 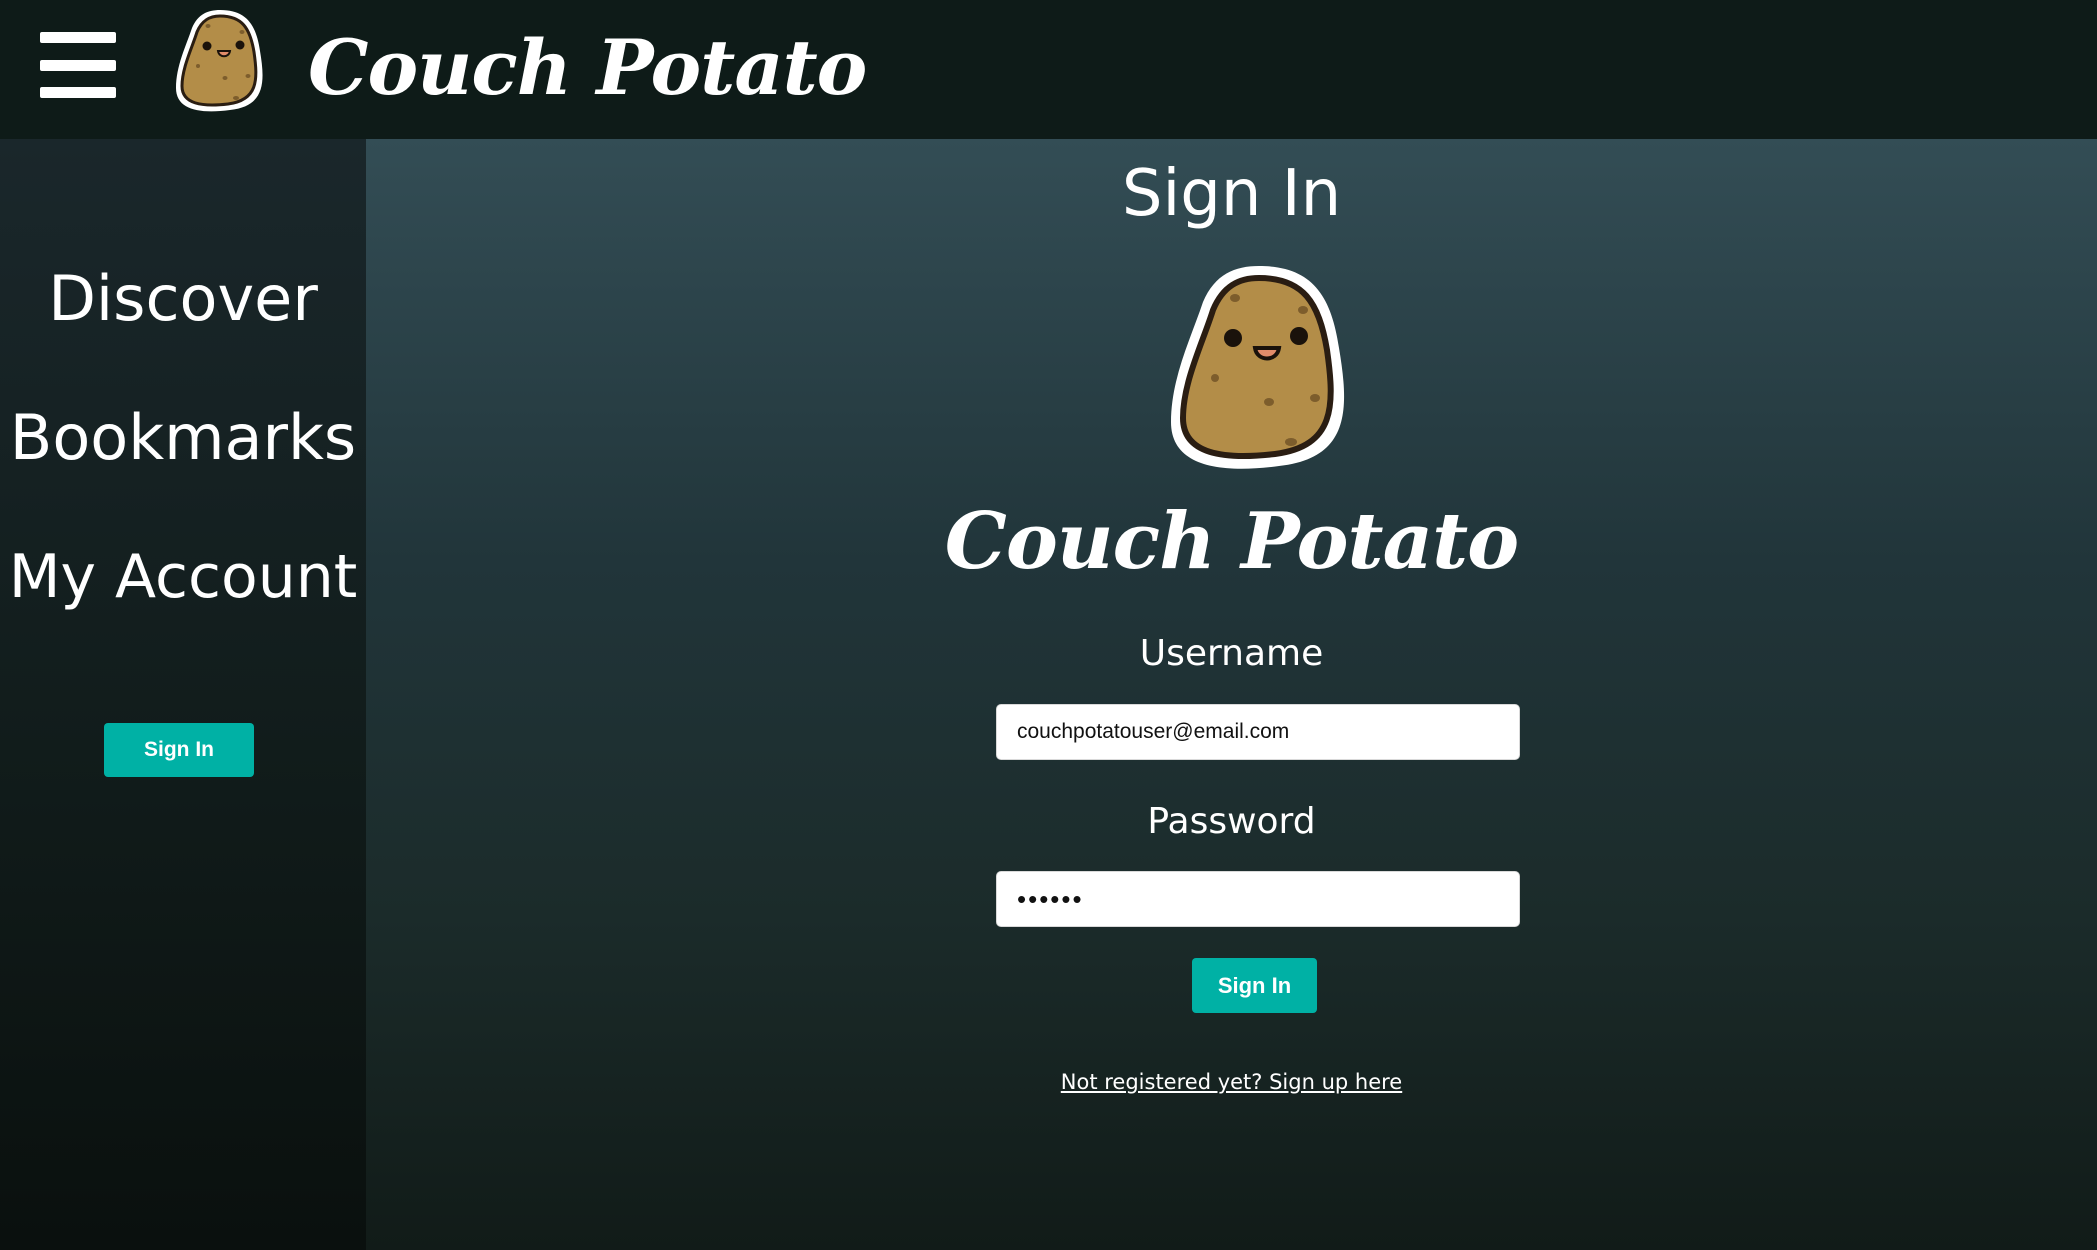 What do you see at coordinates (78, 65) in the screenshot?
I see `hamburger-menu-icon` at bounding box center [78, 65].